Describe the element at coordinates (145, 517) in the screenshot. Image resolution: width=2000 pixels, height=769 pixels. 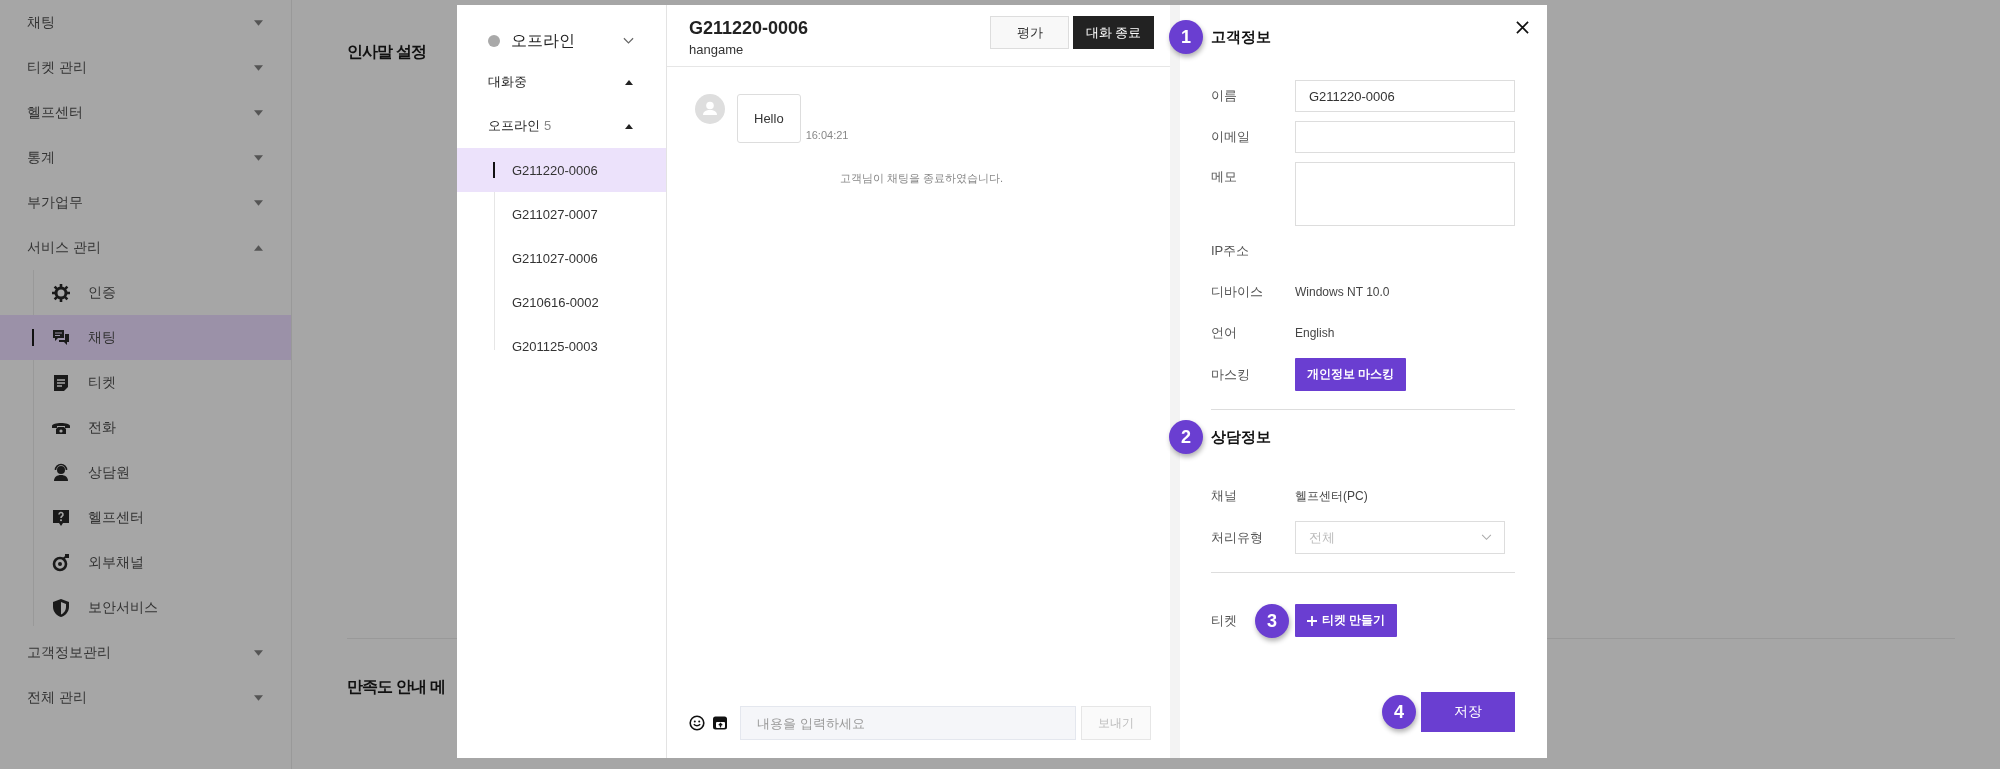
I see `sidebar-subitem: 헬프센터` at that location.